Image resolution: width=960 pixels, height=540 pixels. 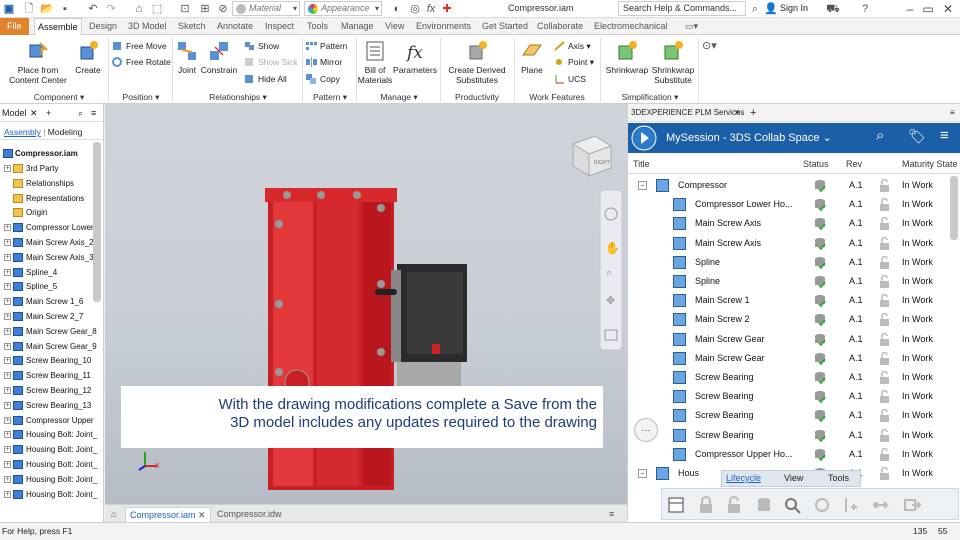 I want to click on redo-icon: ↷, so click(x=111, y=9).